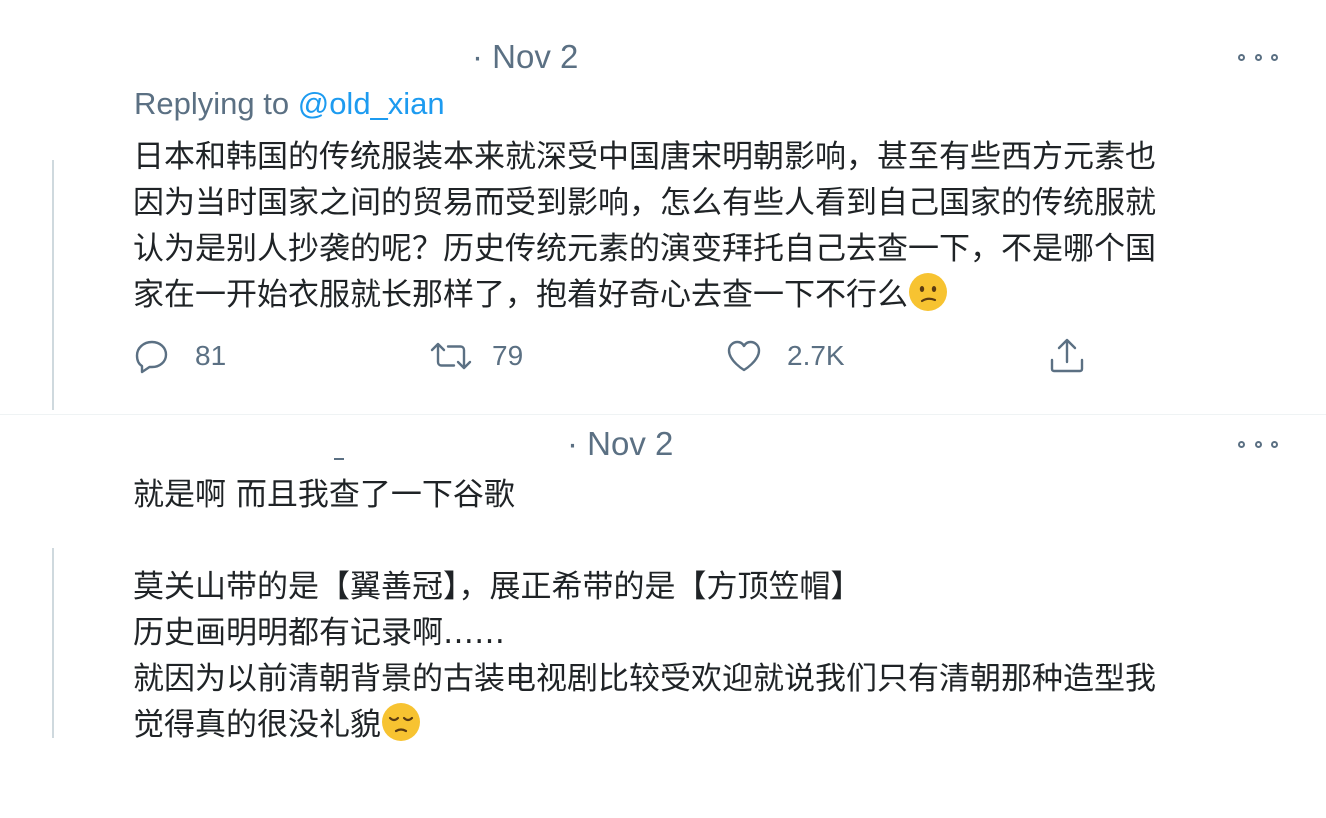 This screenshot has height=818, width=1326. What do you see at coordinates (53, 643) in the screenshot?
I see `thread-line` at bounding box center [53, 643].